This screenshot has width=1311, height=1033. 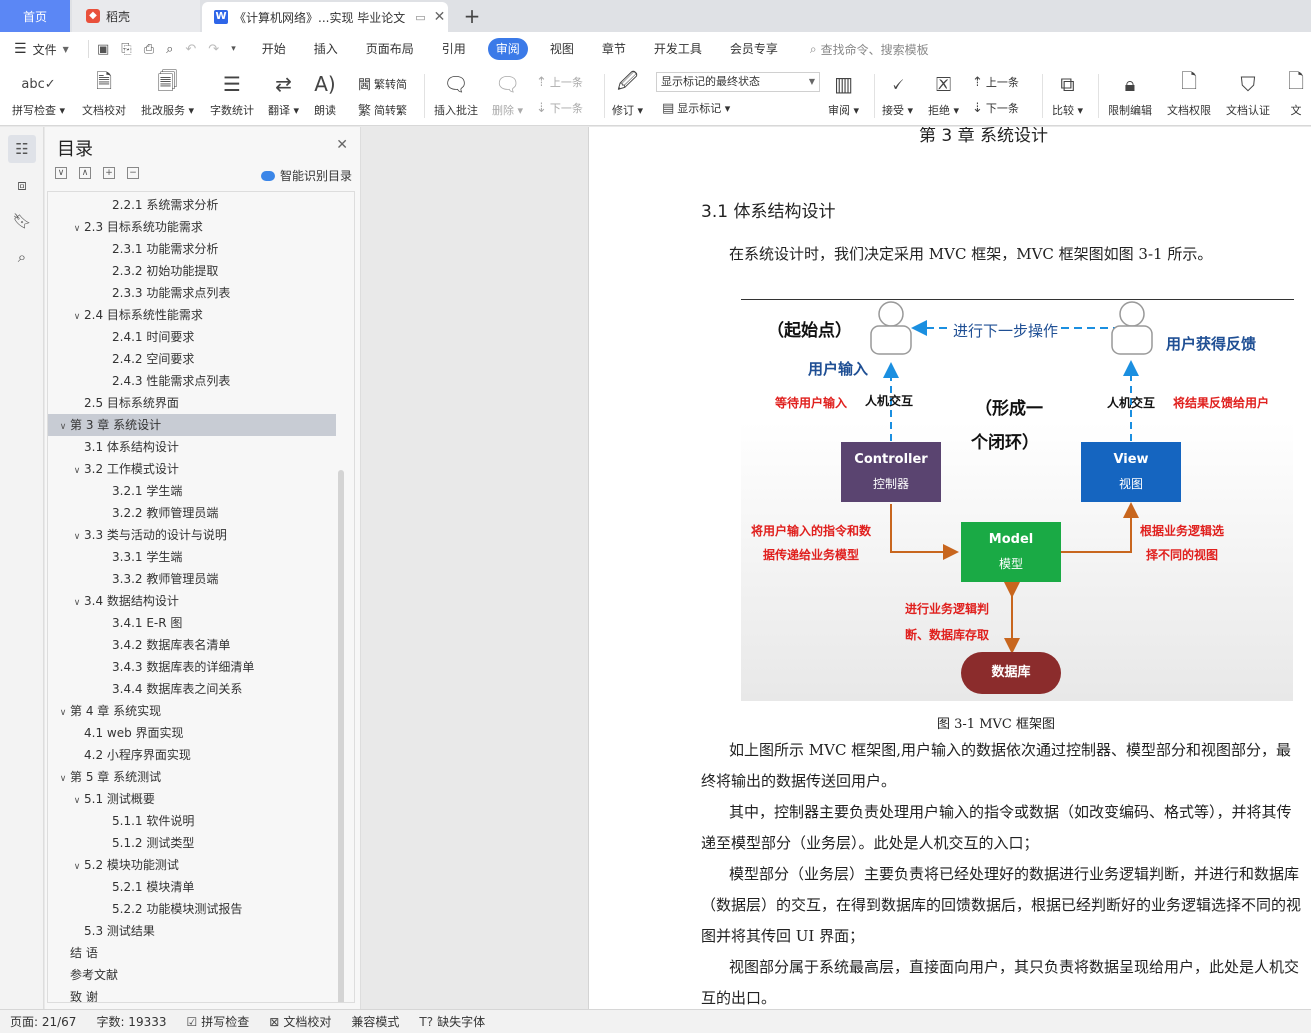 I want to click on show-markup-button: ▤ 显示标记 ▾, so click(x=696, y=108).